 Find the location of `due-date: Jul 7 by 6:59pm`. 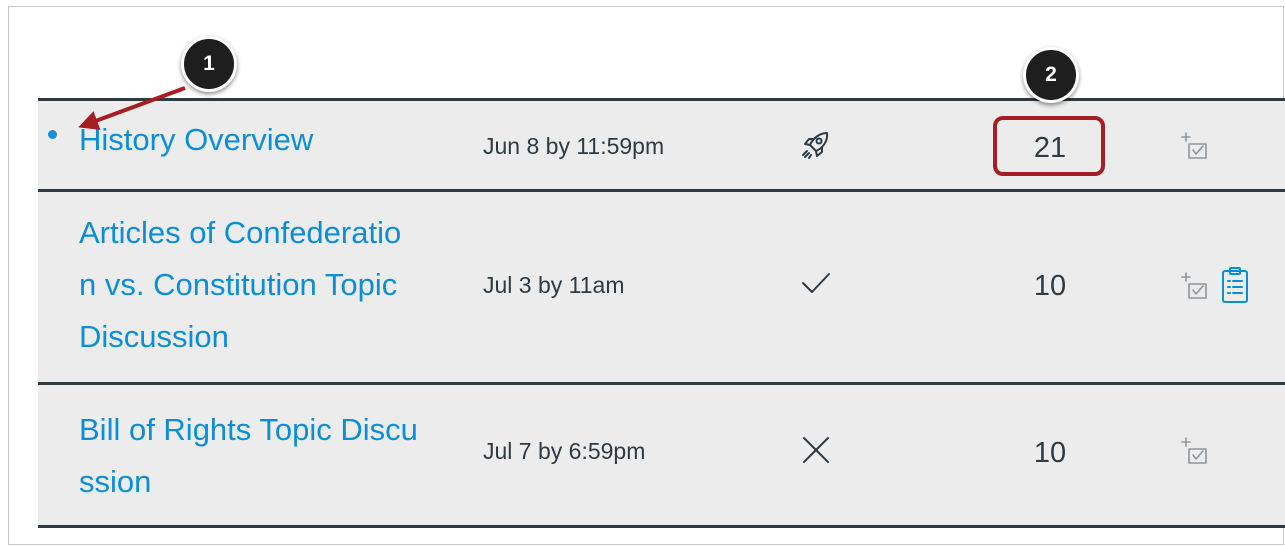

due-date: Jul 7 by 6:59pm is located at coordinates (564, 451).